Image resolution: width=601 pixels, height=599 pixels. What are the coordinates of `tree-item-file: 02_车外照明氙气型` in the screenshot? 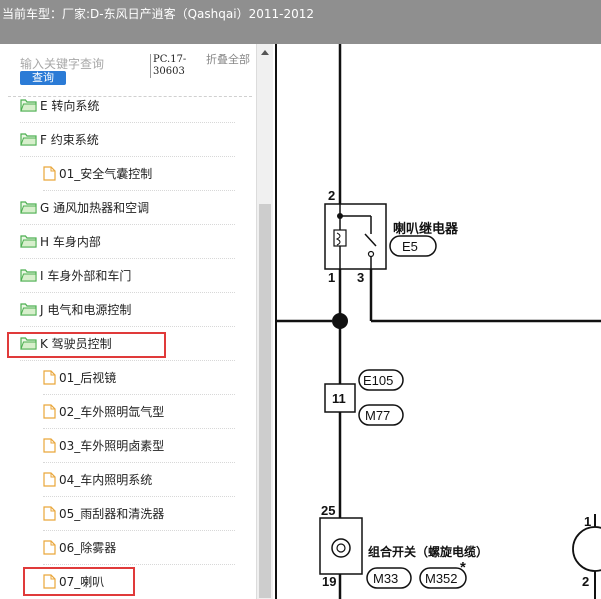 It's located at (103, 411).